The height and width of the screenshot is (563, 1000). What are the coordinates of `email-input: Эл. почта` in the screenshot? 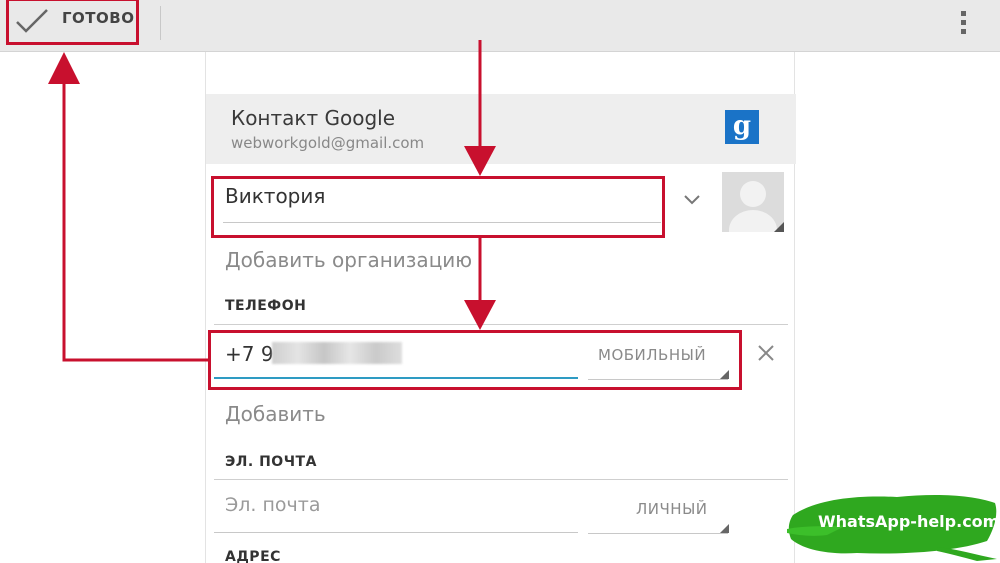 It's located at (272, 505).